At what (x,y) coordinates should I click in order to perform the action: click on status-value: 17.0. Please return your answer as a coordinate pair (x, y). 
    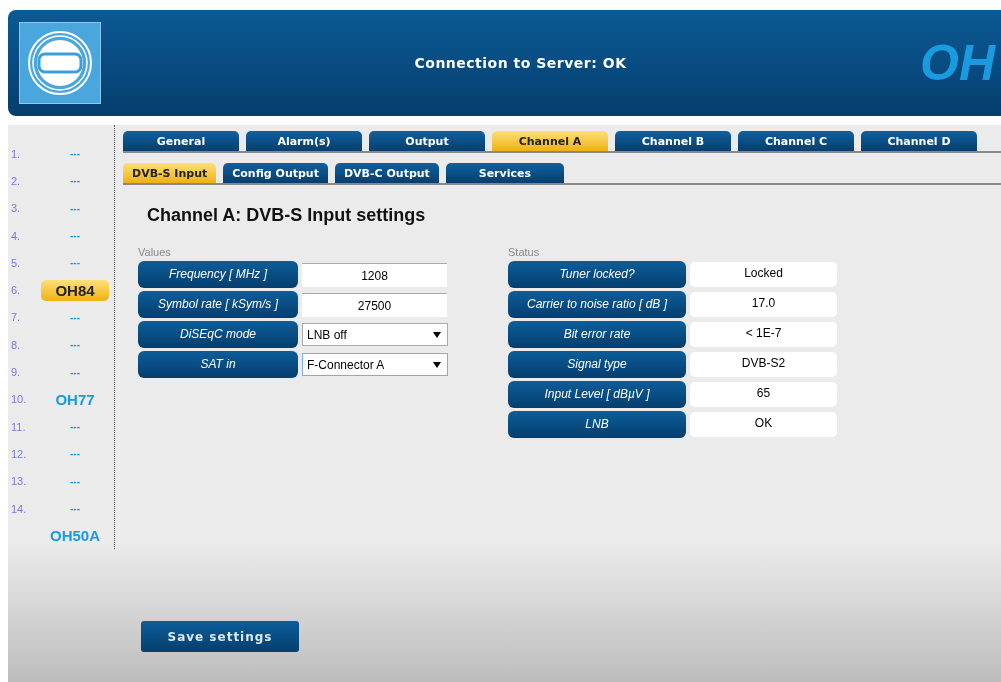
    Looking at the image, I should click on (763, 304).